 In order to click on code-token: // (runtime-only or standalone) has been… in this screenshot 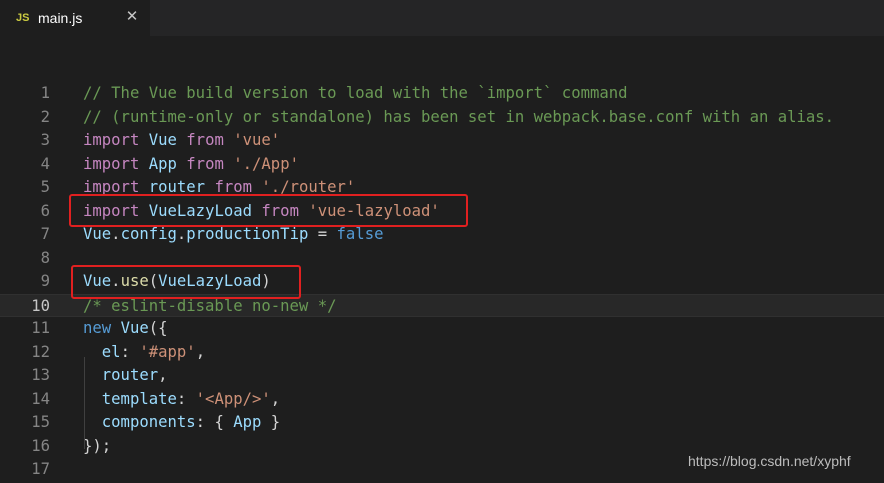, I will do `click(459, 116)`.